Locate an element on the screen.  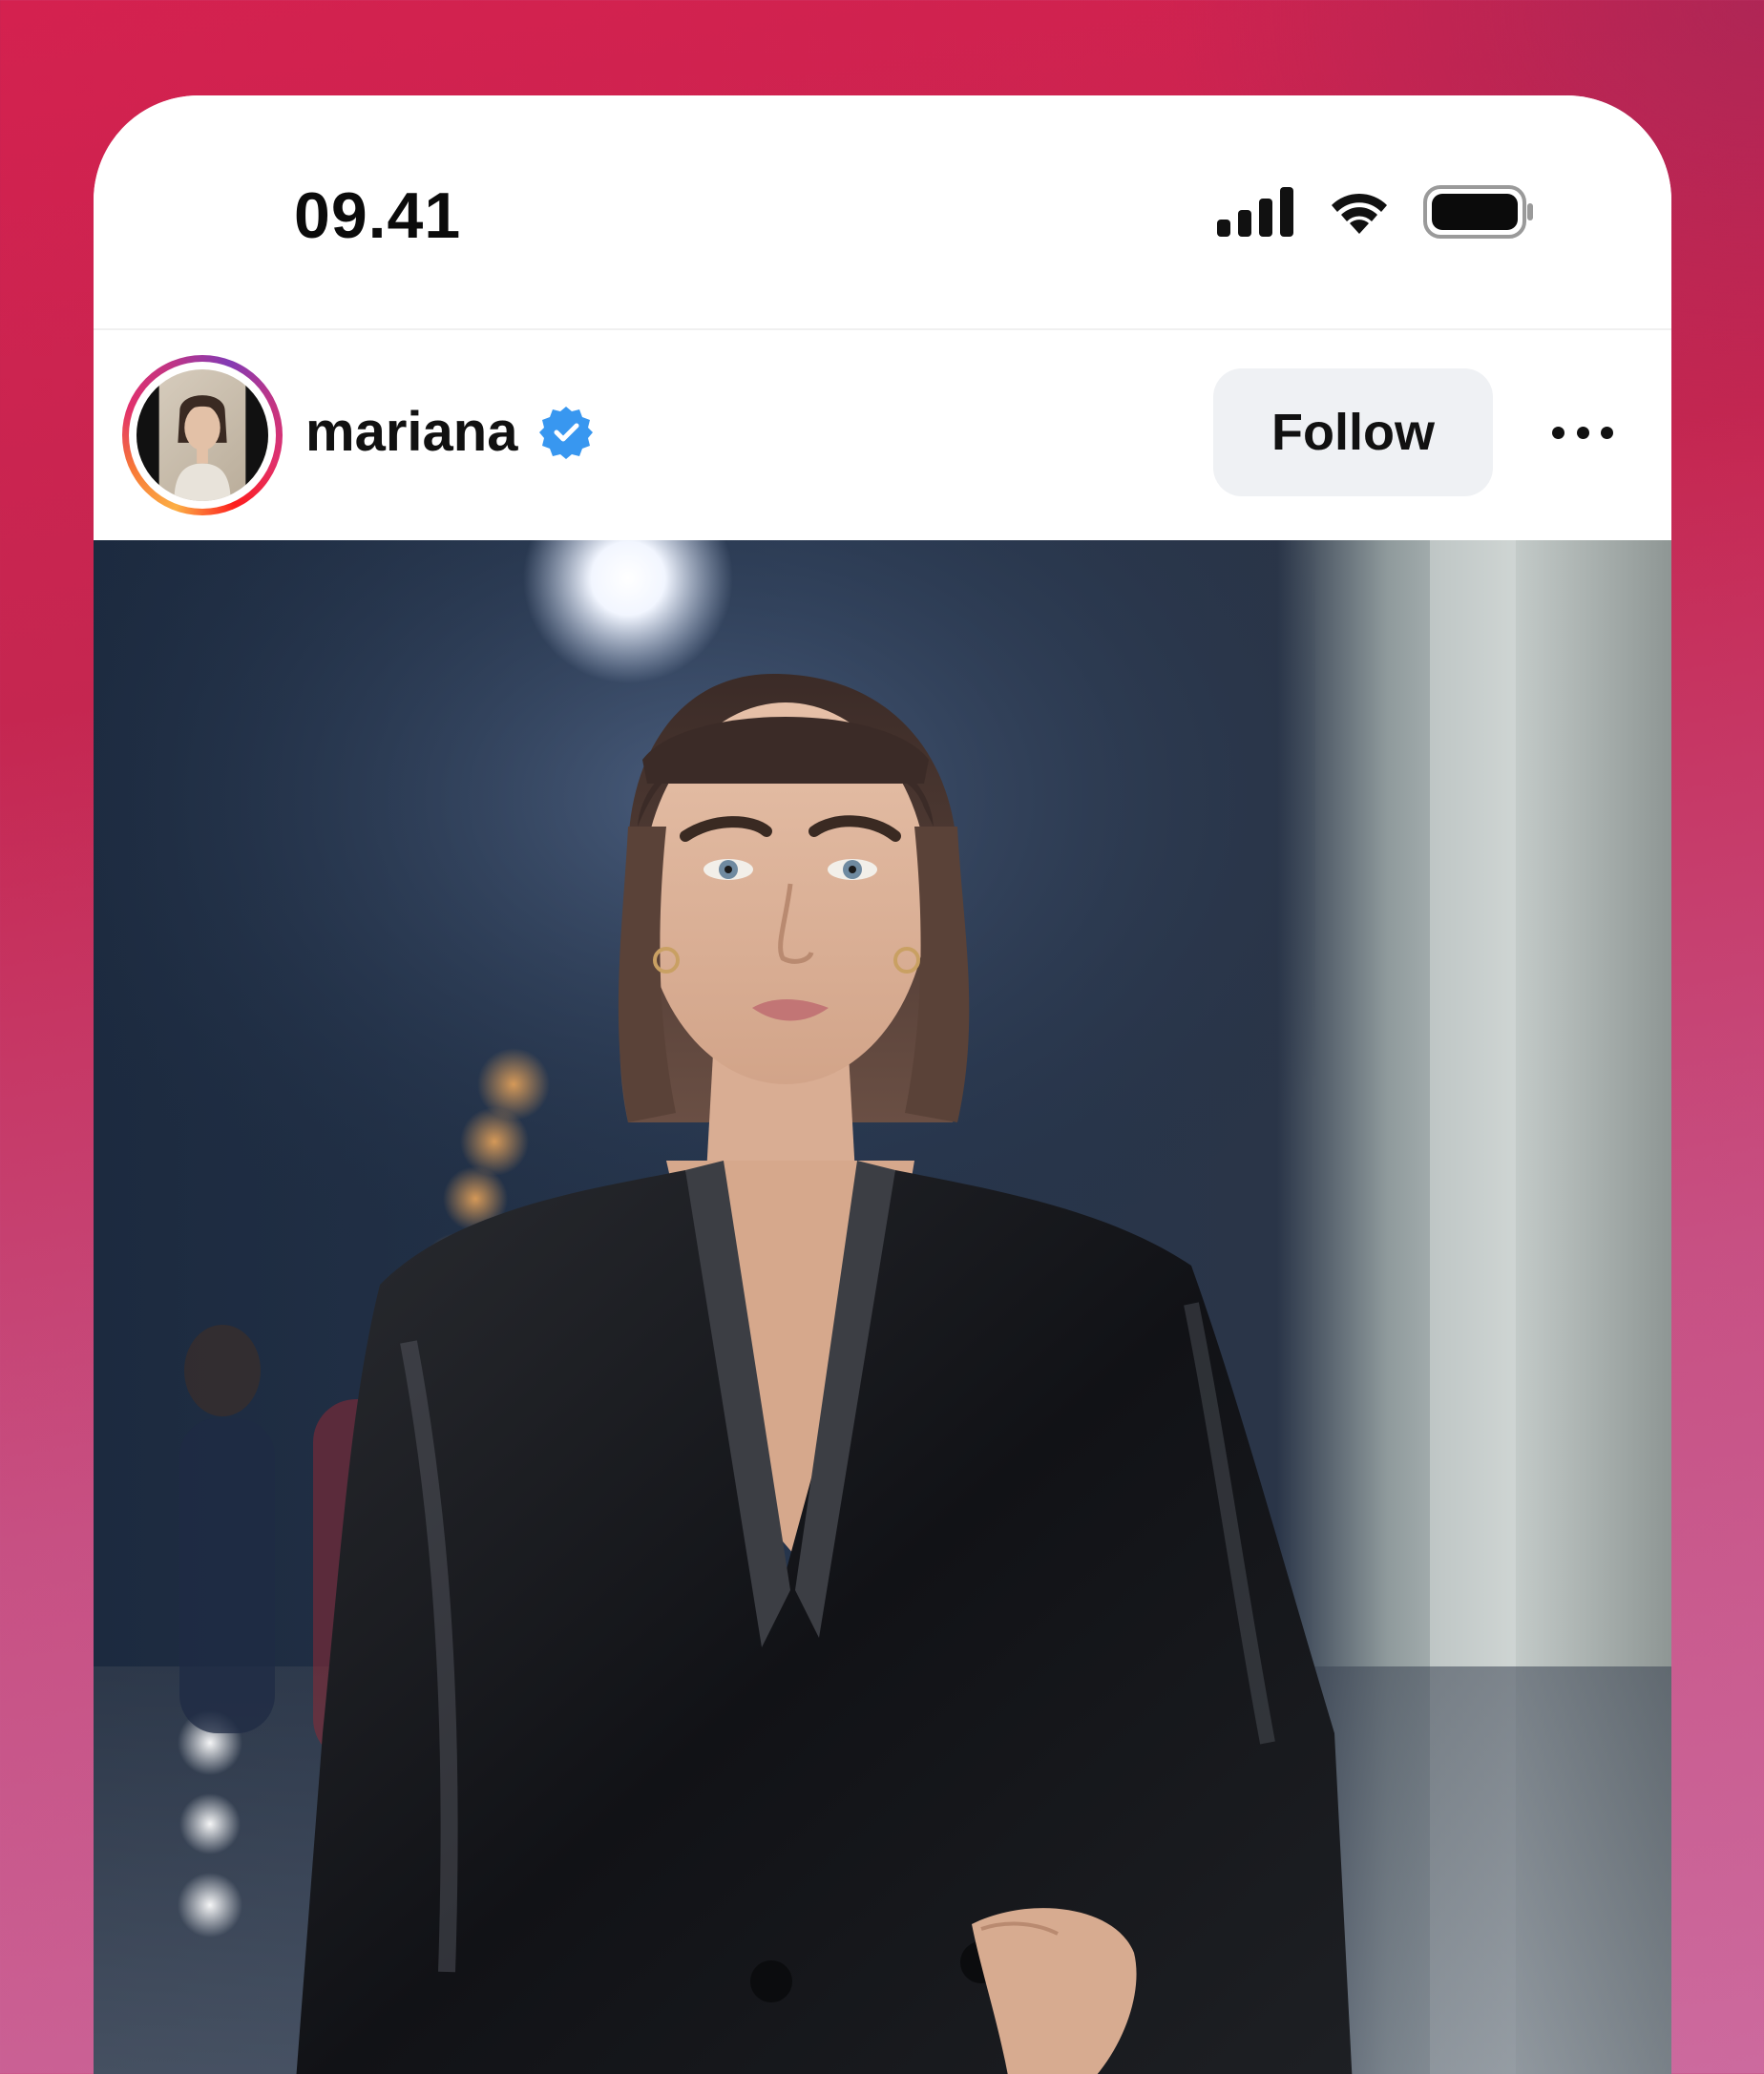
more-options-icon is located at coordinates (1582, 432).